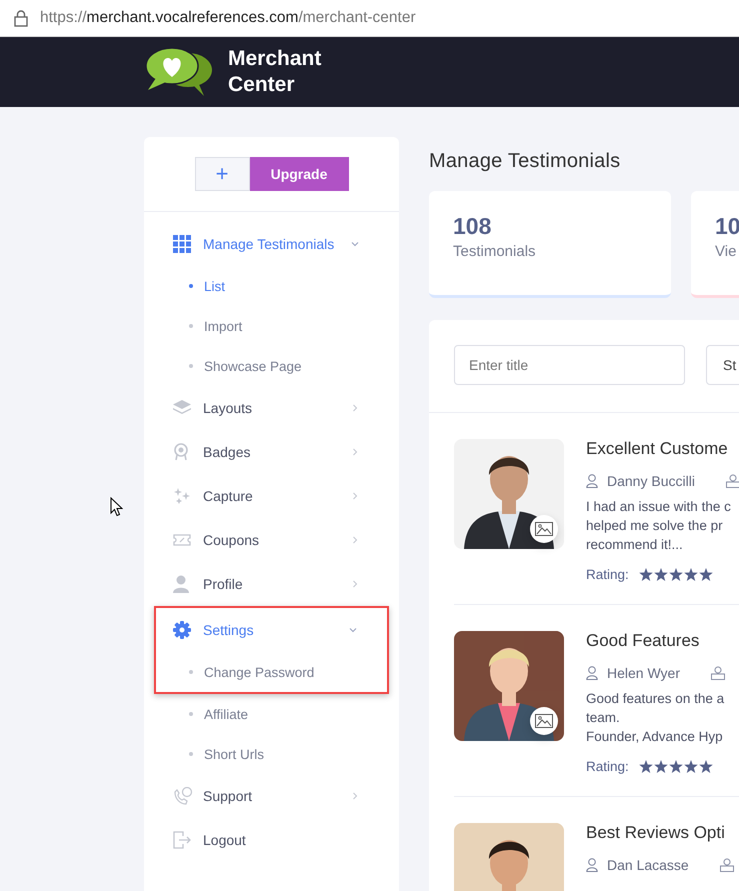 Image resolution: width=739 pixels, height=891 pixels. Describe the element at coordinates (656, 641) in the screenshot. I see `testimonial-title: Good Features` at that location.